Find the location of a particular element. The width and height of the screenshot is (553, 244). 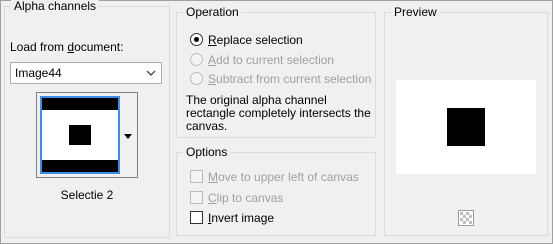

selection-thumbnail is located at coordinates (80, 135).